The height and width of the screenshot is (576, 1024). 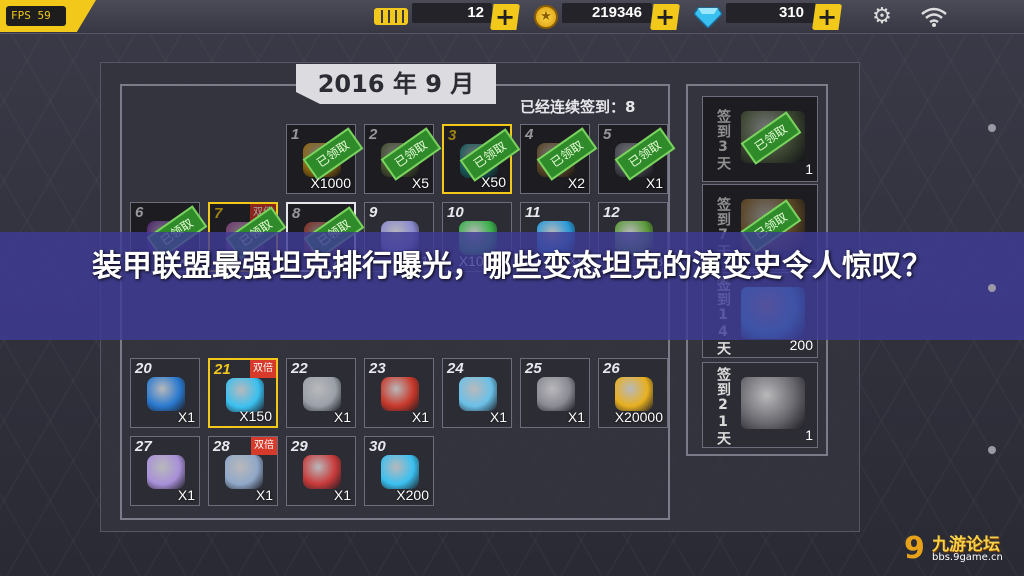 I want to click on day-number: 23, so click(x=377, y=368).